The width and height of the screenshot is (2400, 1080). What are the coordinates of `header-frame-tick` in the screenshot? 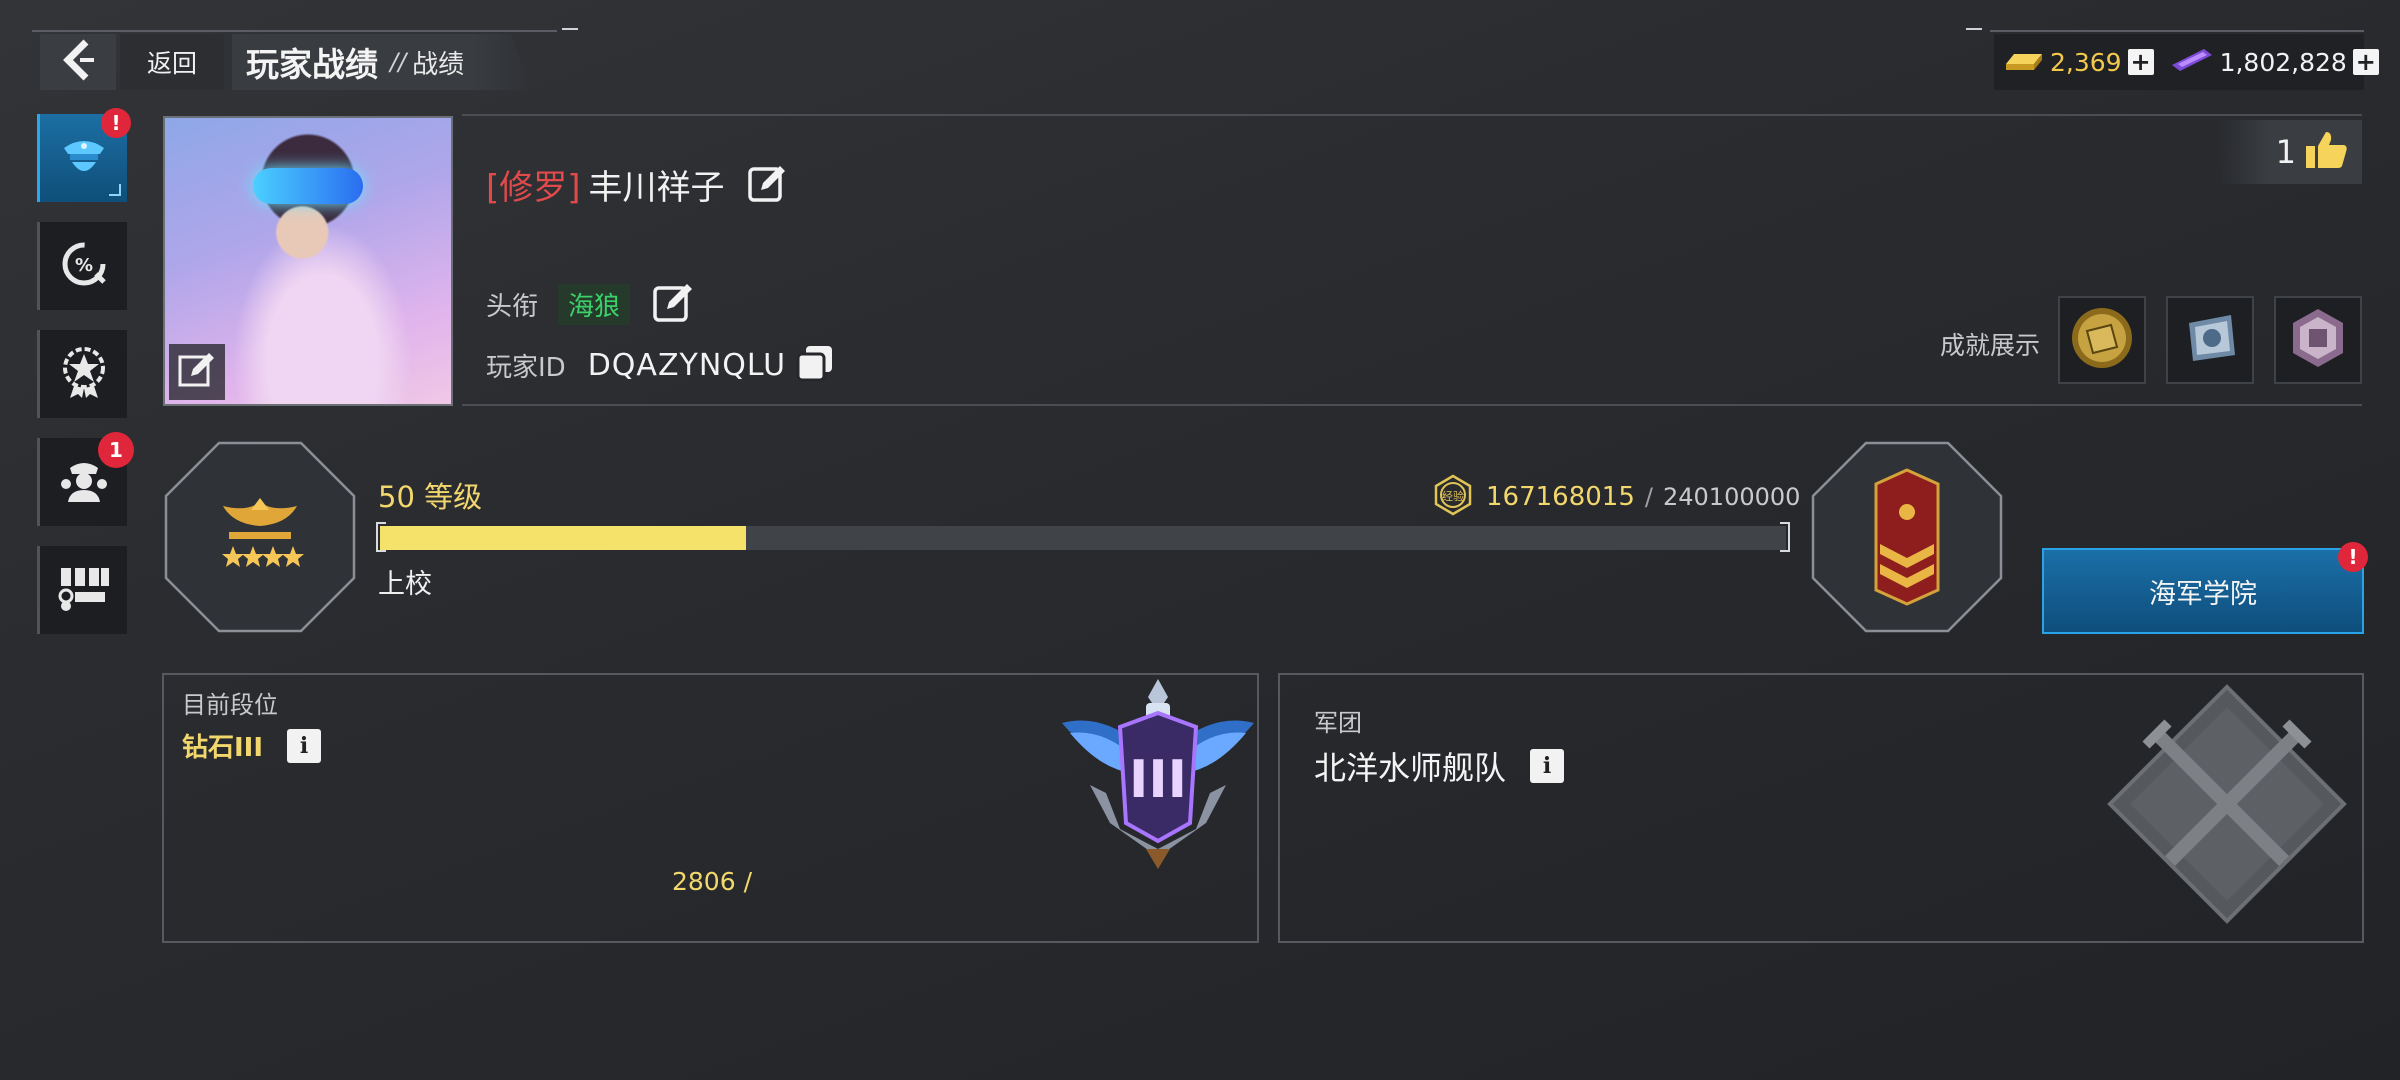 It's located at (570, 29).